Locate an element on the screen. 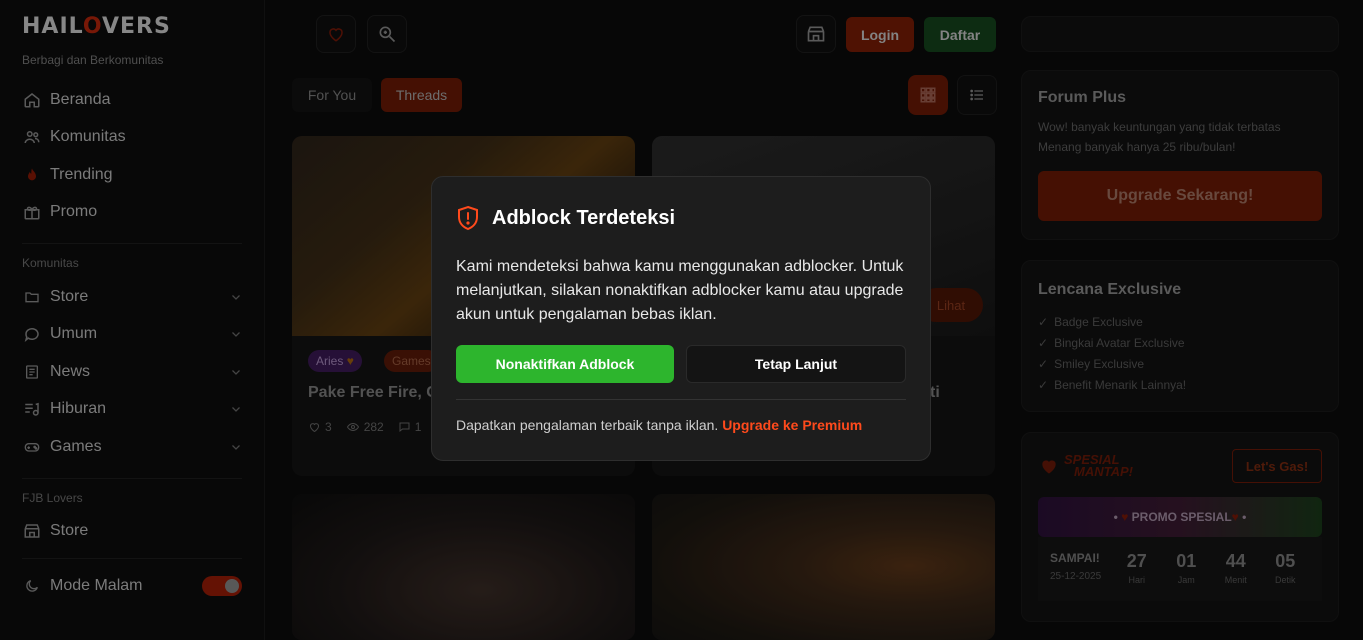 The image size is (1363, 640). modal-title: Adblock Terdeteksi is located at coordinates (584, 217).